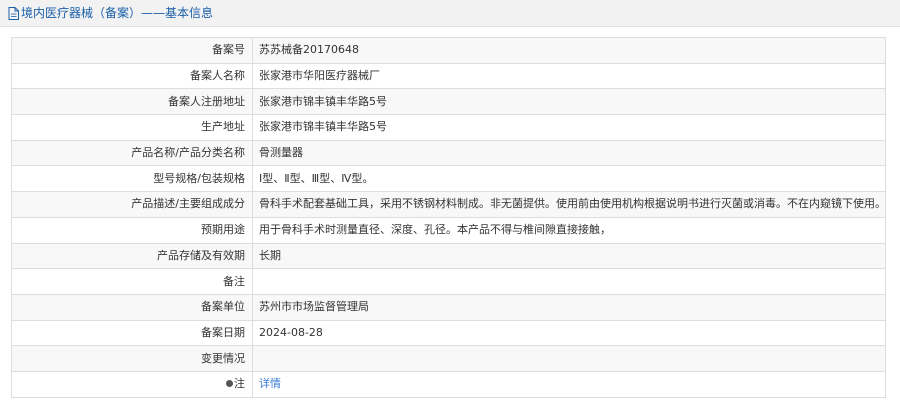  I want to click on row-label: 预期用途, so click(132, 230).